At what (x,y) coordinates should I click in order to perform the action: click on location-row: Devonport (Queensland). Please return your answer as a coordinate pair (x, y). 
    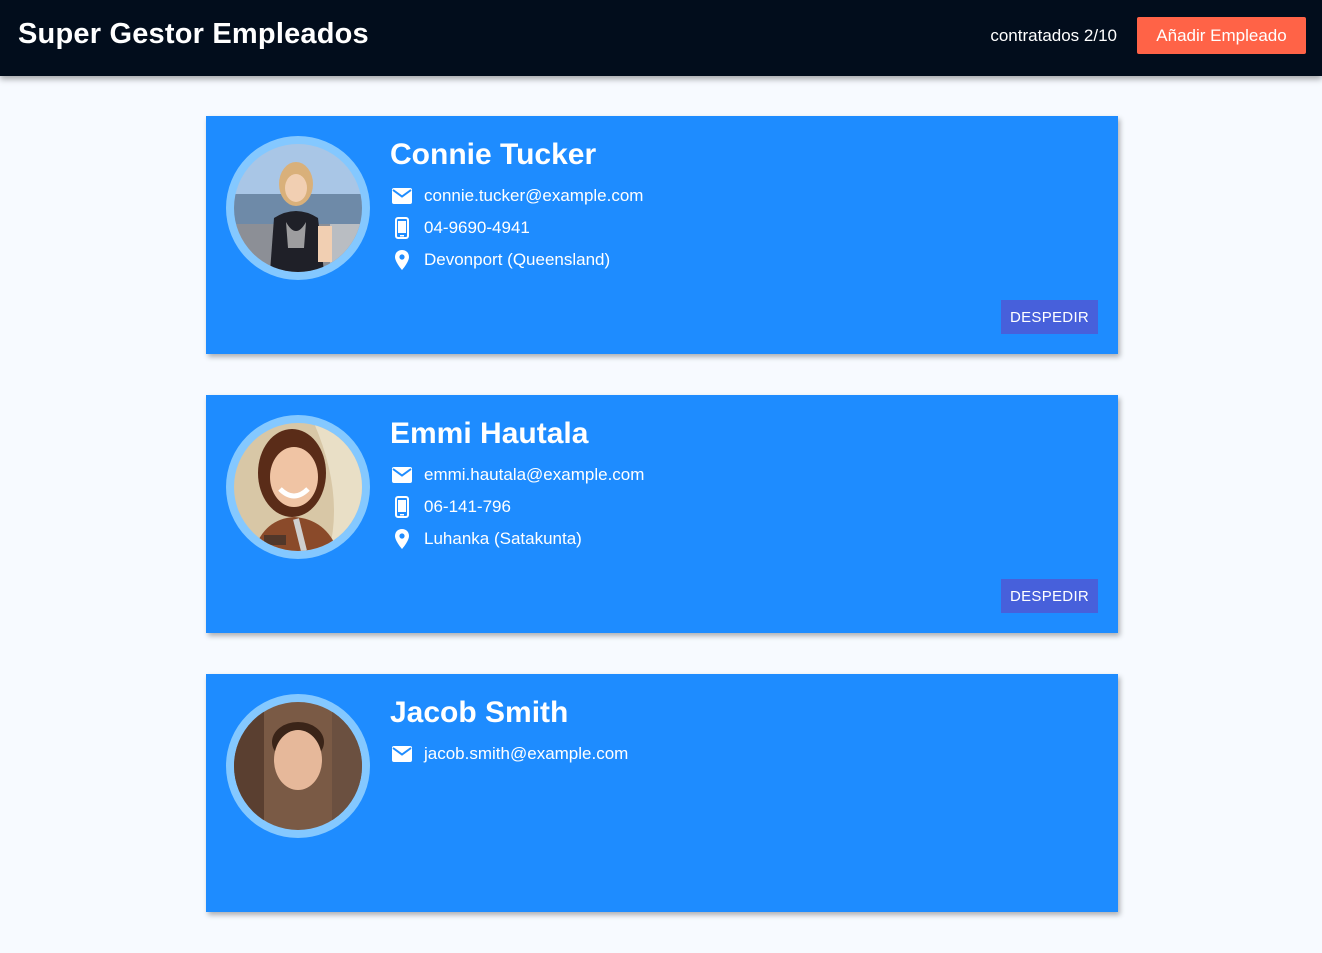
    Looking at the image, I should click on (500, 260).